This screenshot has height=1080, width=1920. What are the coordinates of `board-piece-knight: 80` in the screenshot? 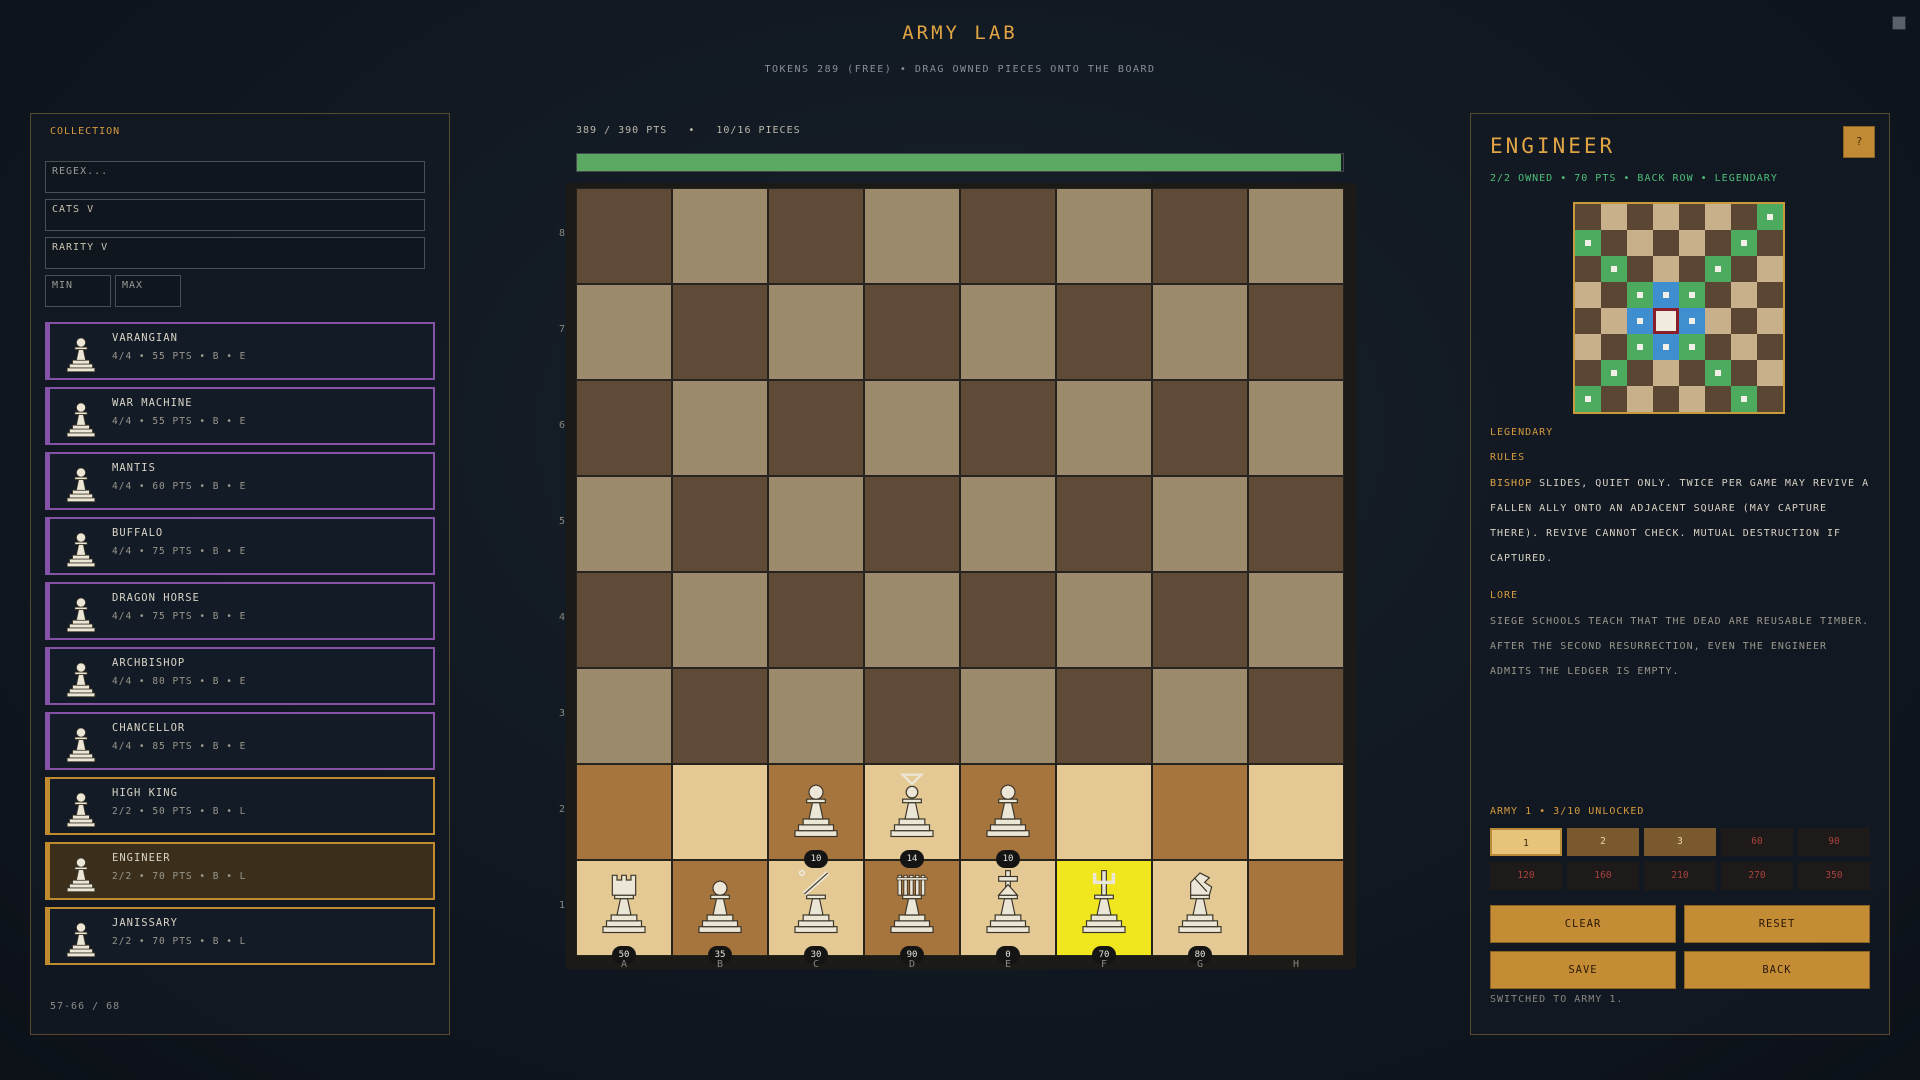 It's located at (1200, 912).